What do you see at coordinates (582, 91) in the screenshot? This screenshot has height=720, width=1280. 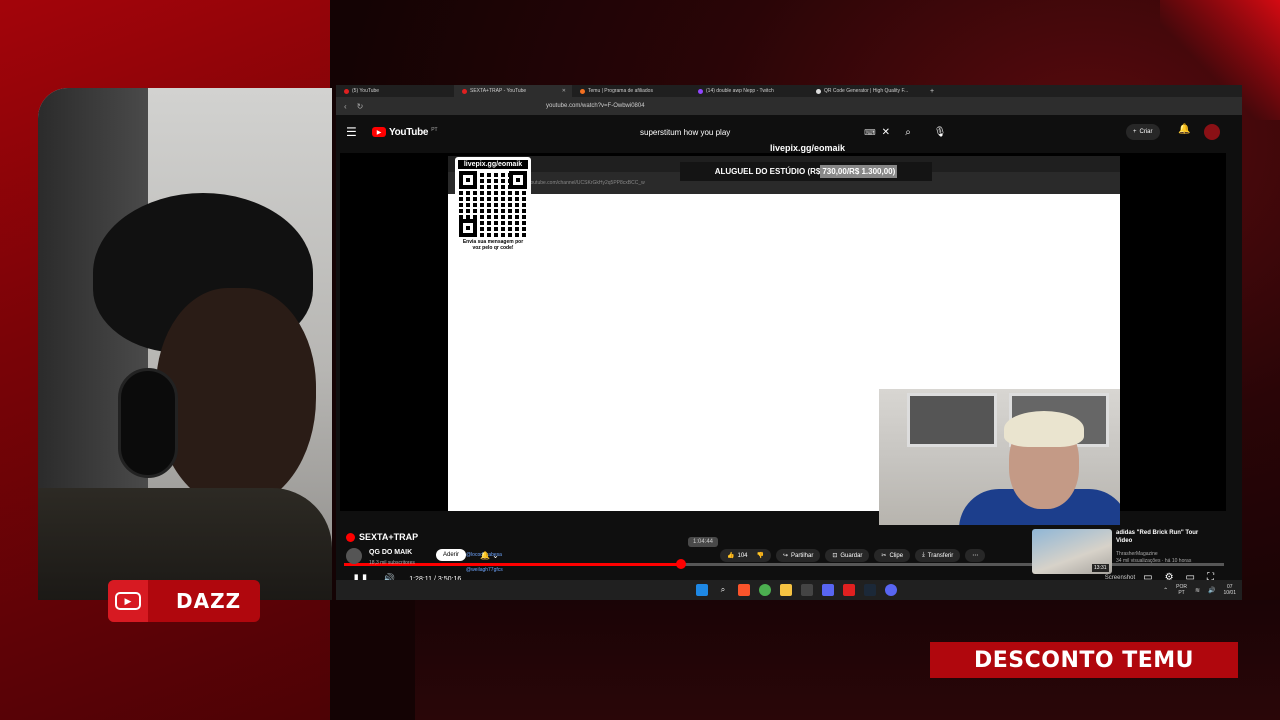 I see `temu-icon` at bounding box center [582, 91].